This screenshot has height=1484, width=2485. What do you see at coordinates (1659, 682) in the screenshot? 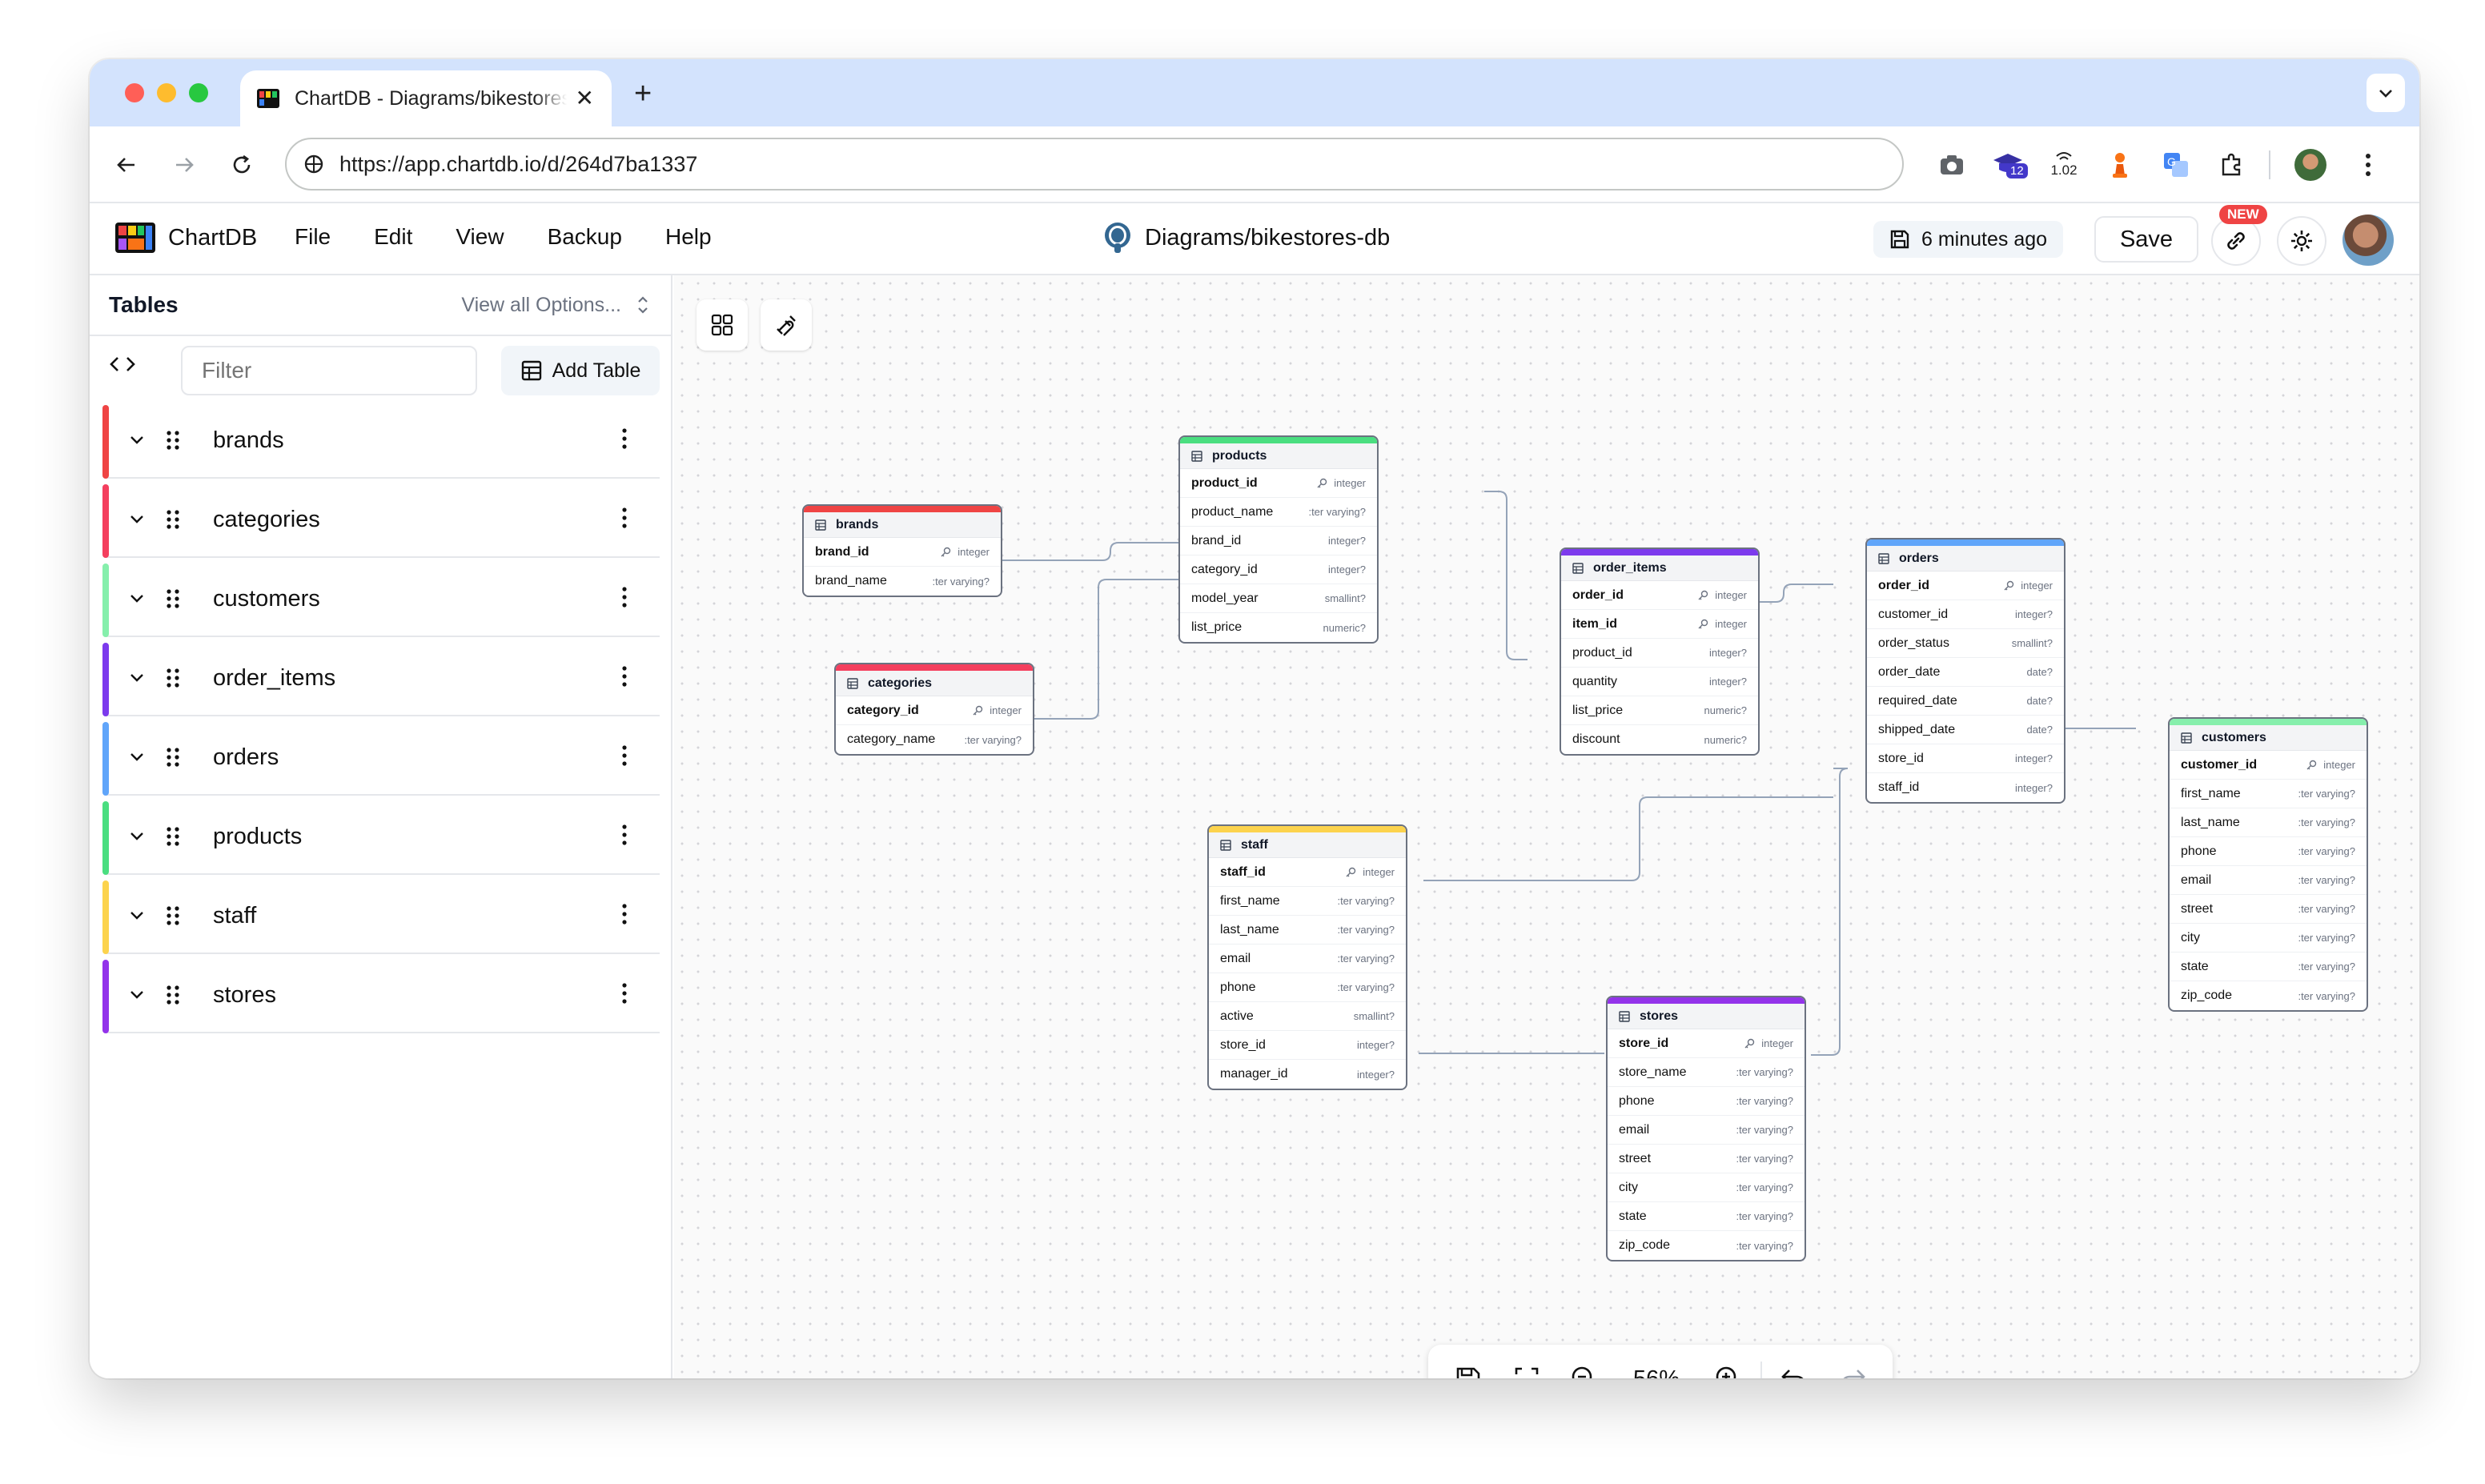
I see `table-field-row: quantity integer?` at bounding box center [1659, 682].